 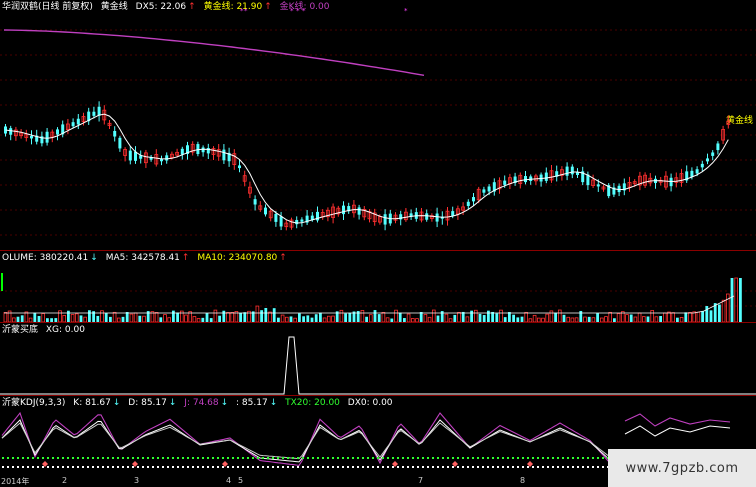 What do you see at coordinates (378, 365) in the screenshot?
I see `signal-line` at bounding box center [378, 365].